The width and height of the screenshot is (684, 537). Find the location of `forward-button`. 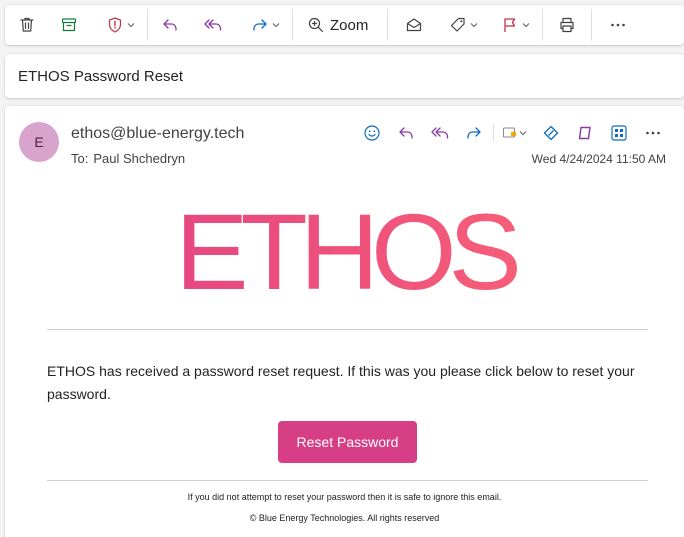

forward-button is located at coordinates (266, 25).